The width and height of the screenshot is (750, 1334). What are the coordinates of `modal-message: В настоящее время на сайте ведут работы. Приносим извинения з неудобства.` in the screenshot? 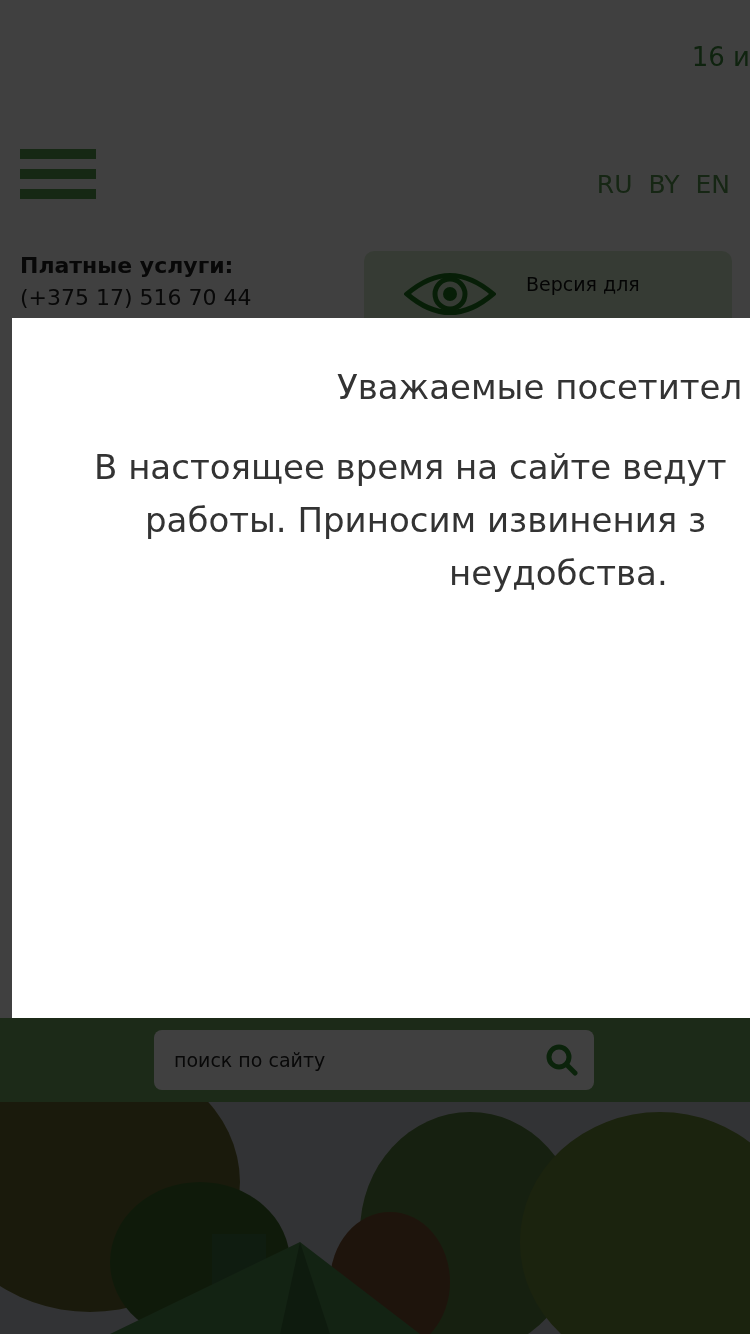 It's located at (411, 520).